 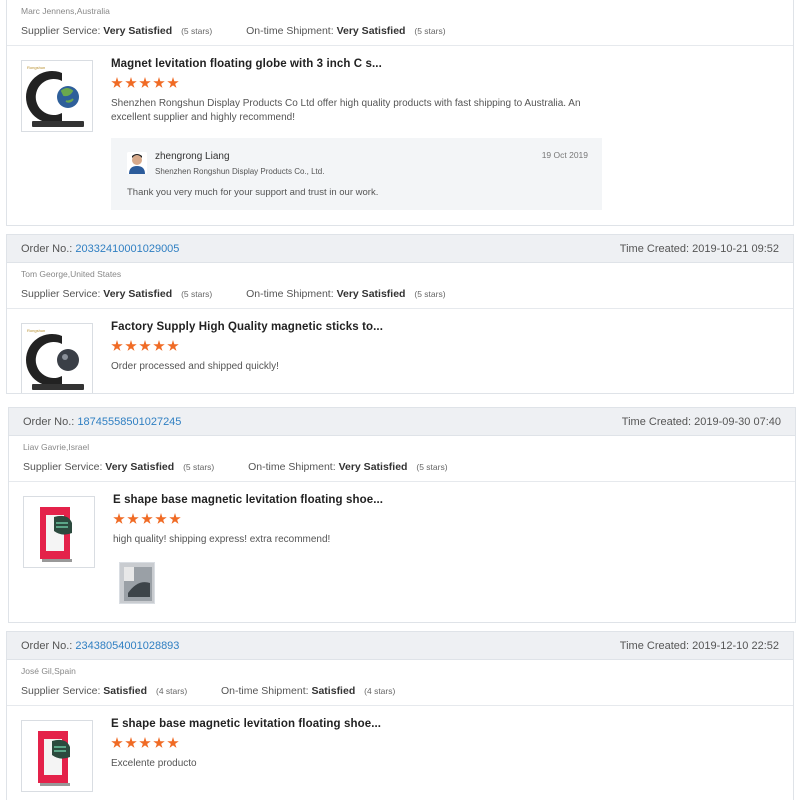 What do you see at coordinates (564, 155) in the screenshot?
I see `reply-date: 19 Oct 2019` at bounding box center [564, 155].